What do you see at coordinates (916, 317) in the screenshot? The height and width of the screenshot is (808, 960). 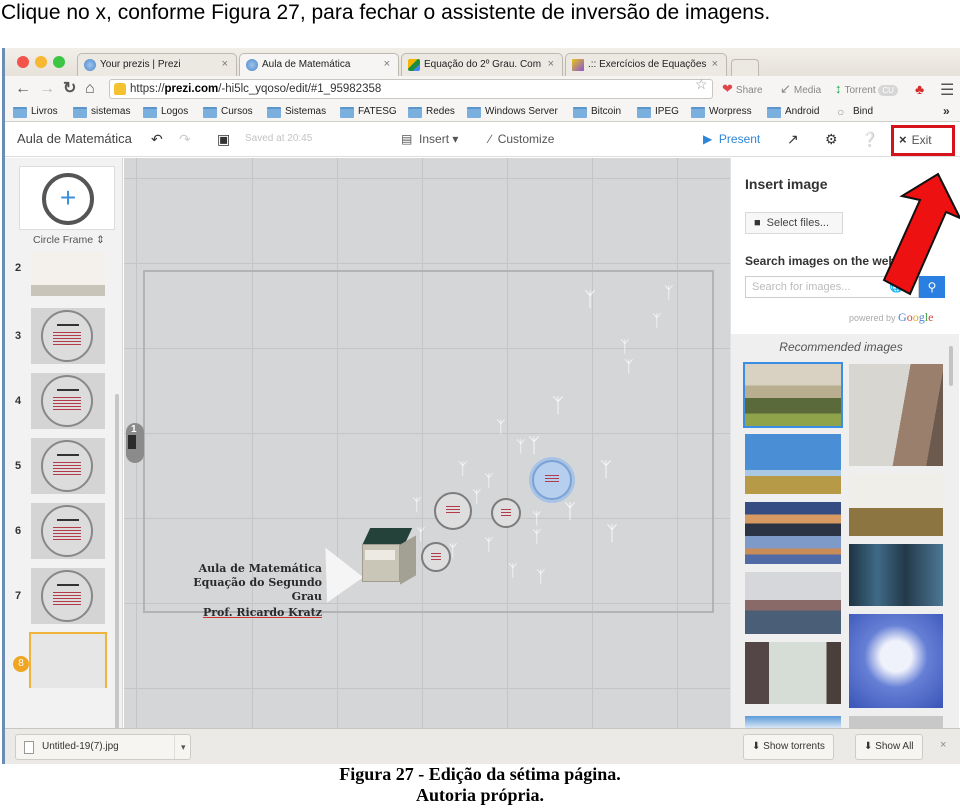 I see `google-logo: Google` at bounding box center [916, 317].